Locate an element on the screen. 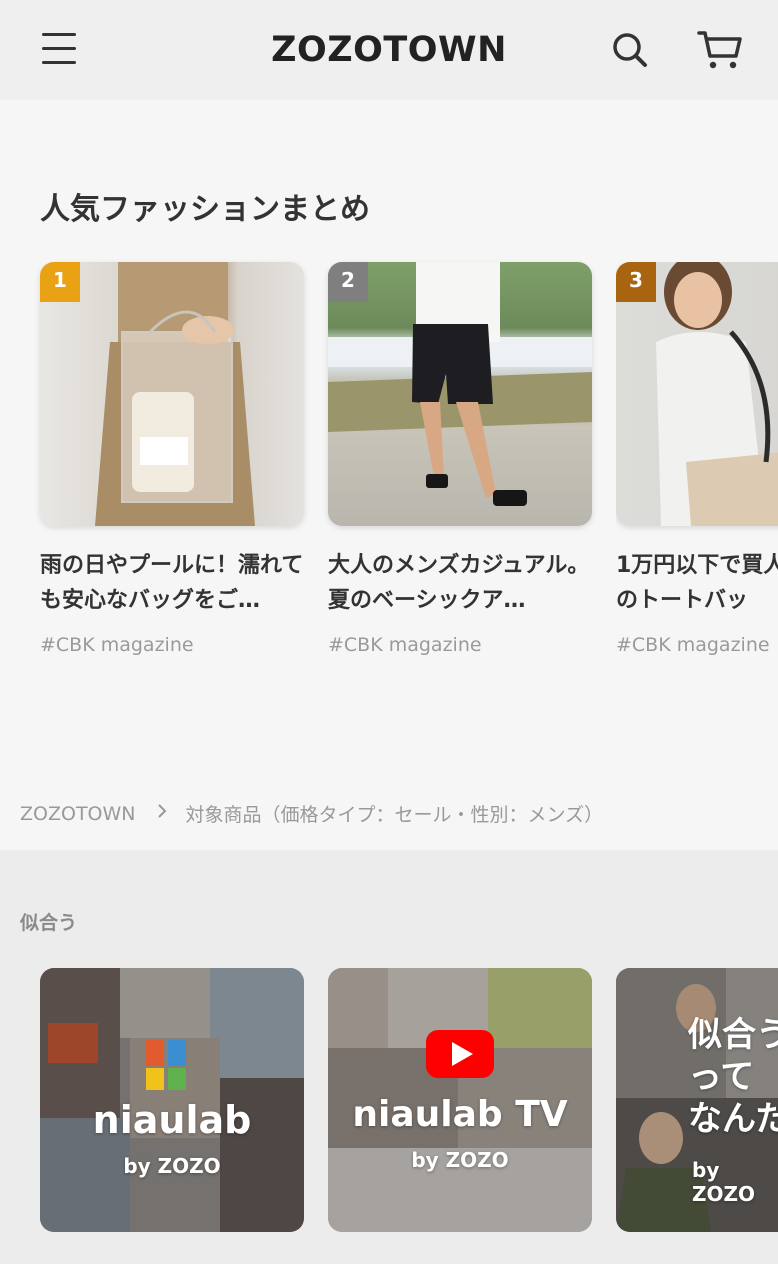 The height and width of the screenshot is (1264, 778). cart-icon is located at coordinates (720, 50).